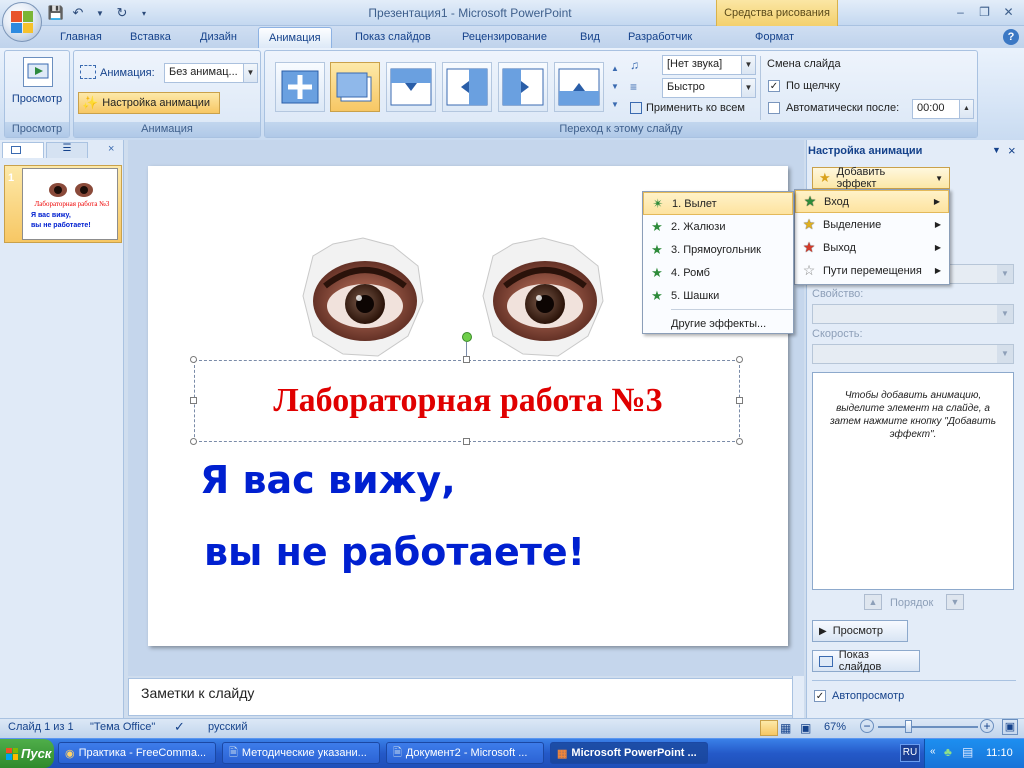 The height and width of the screenshot is (768, 1024). What do you see at coordinates (860, 631) in the screenshot?
I see `play-button: ▶ Просмотр` at bounding box center [860, 631].